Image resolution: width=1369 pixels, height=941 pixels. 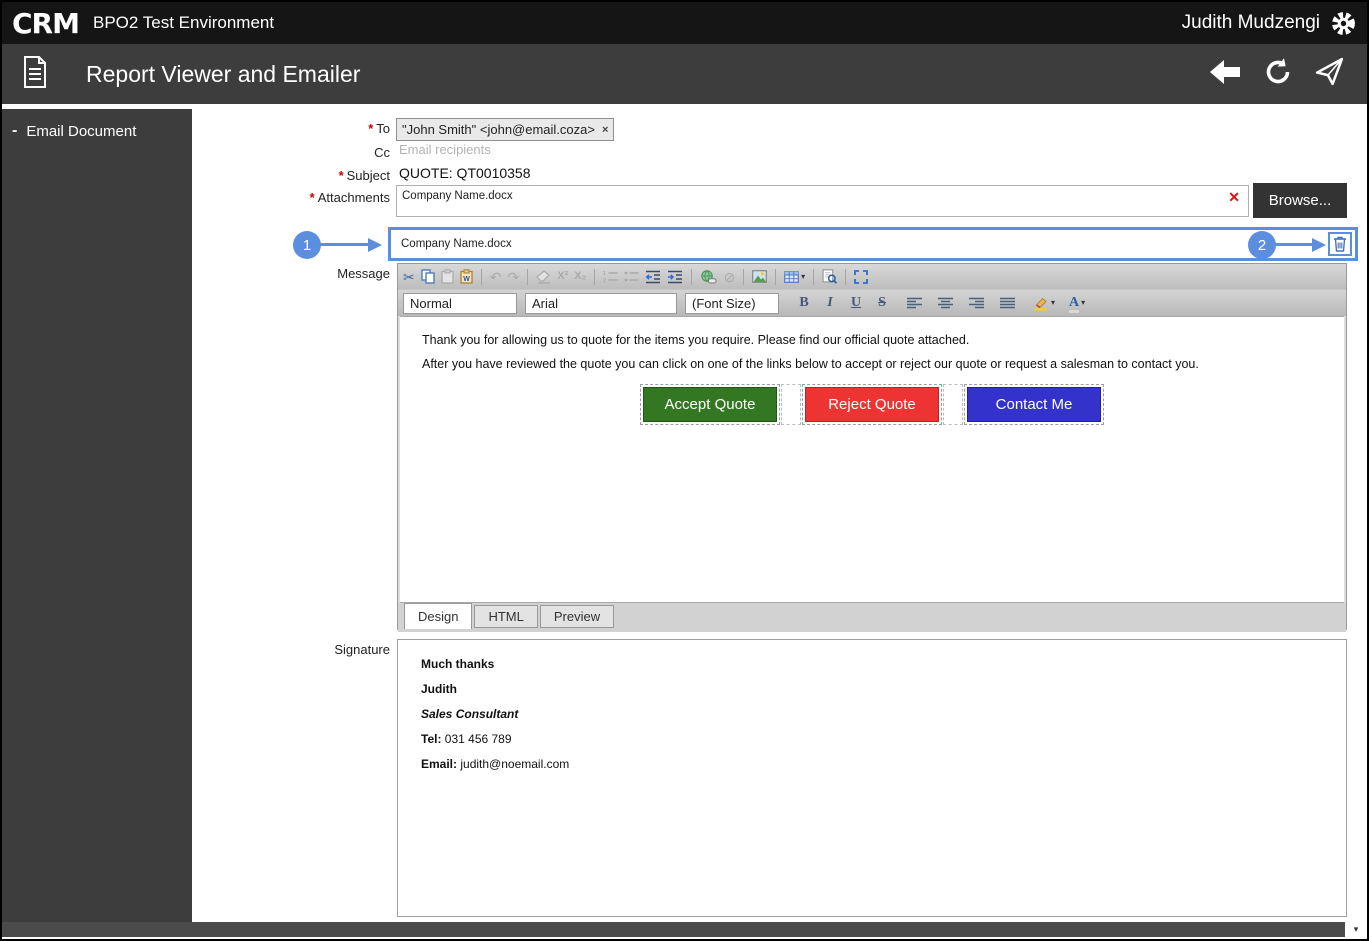 I want to click on table-cell: Contact Me, so click(x=1034, y=404).